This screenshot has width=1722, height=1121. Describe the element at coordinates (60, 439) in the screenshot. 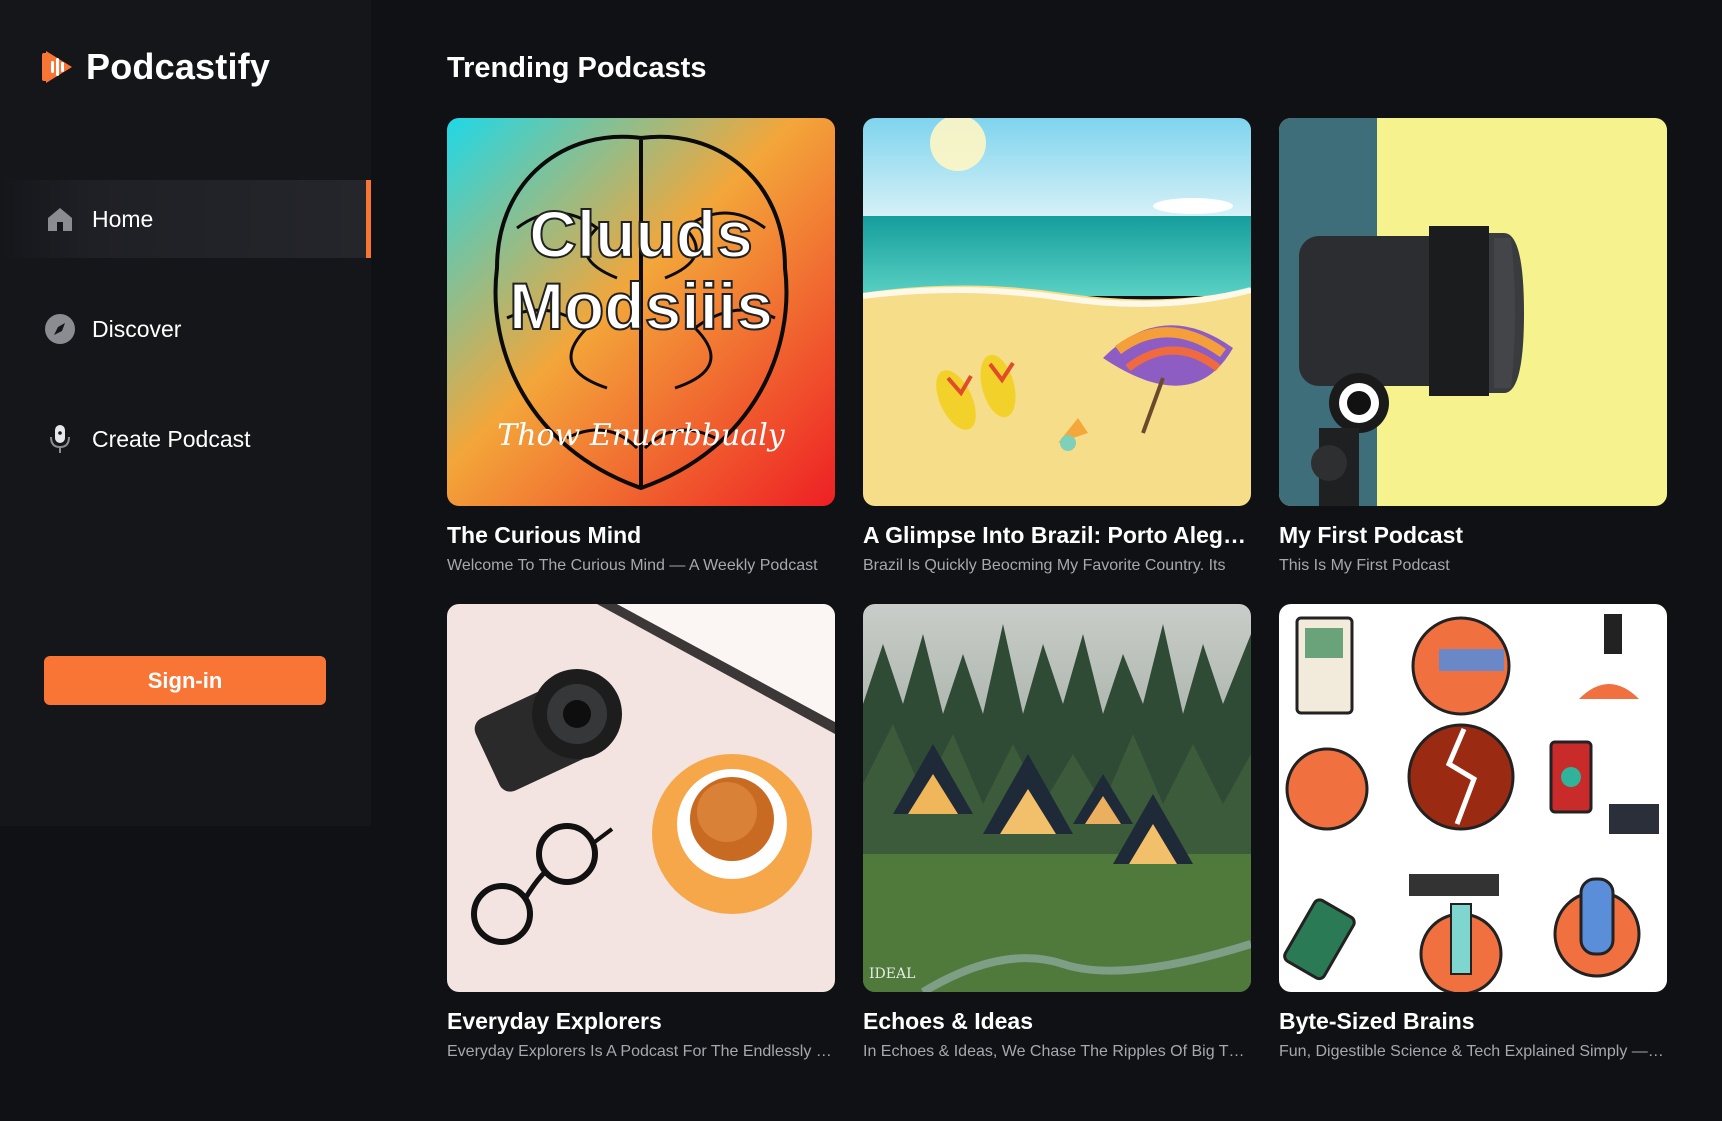

I see `microphone-icon` at that location.